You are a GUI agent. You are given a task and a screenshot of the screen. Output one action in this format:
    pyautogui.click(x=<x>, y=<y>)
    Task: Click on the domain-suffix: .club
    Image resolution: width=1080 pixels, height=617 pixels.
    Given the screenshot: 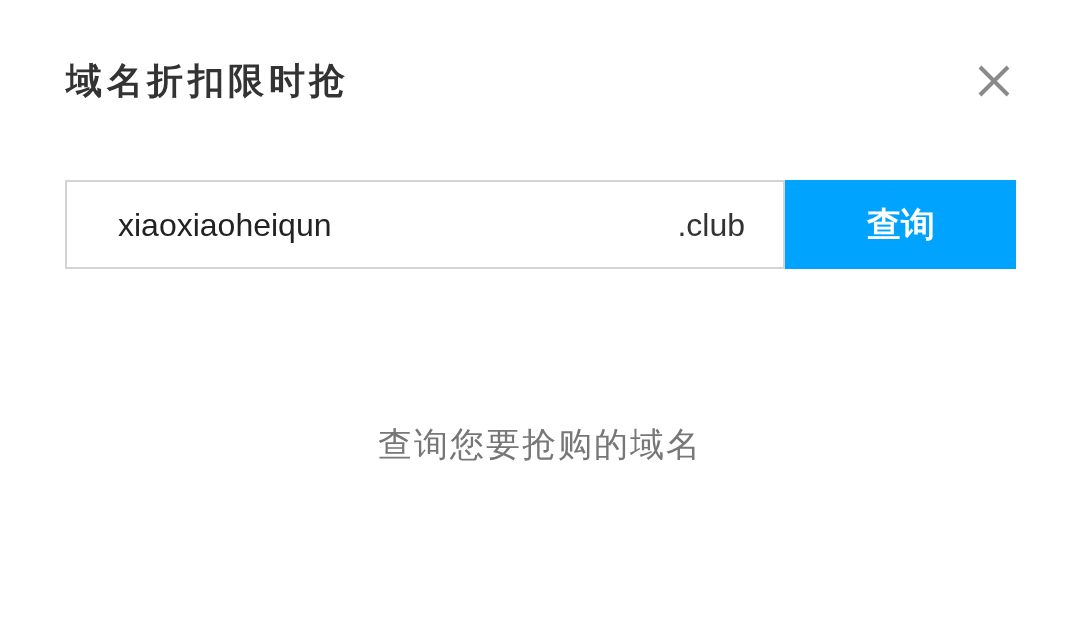 What is the action you would take?
    pyautogui.click(x=711, y=225)
    